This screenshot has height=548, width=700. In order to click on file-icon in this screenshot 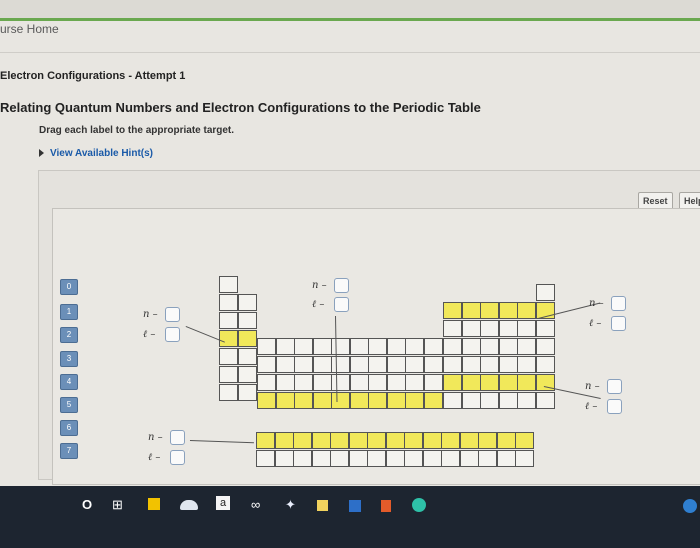, I will do `click(154, 504)`.